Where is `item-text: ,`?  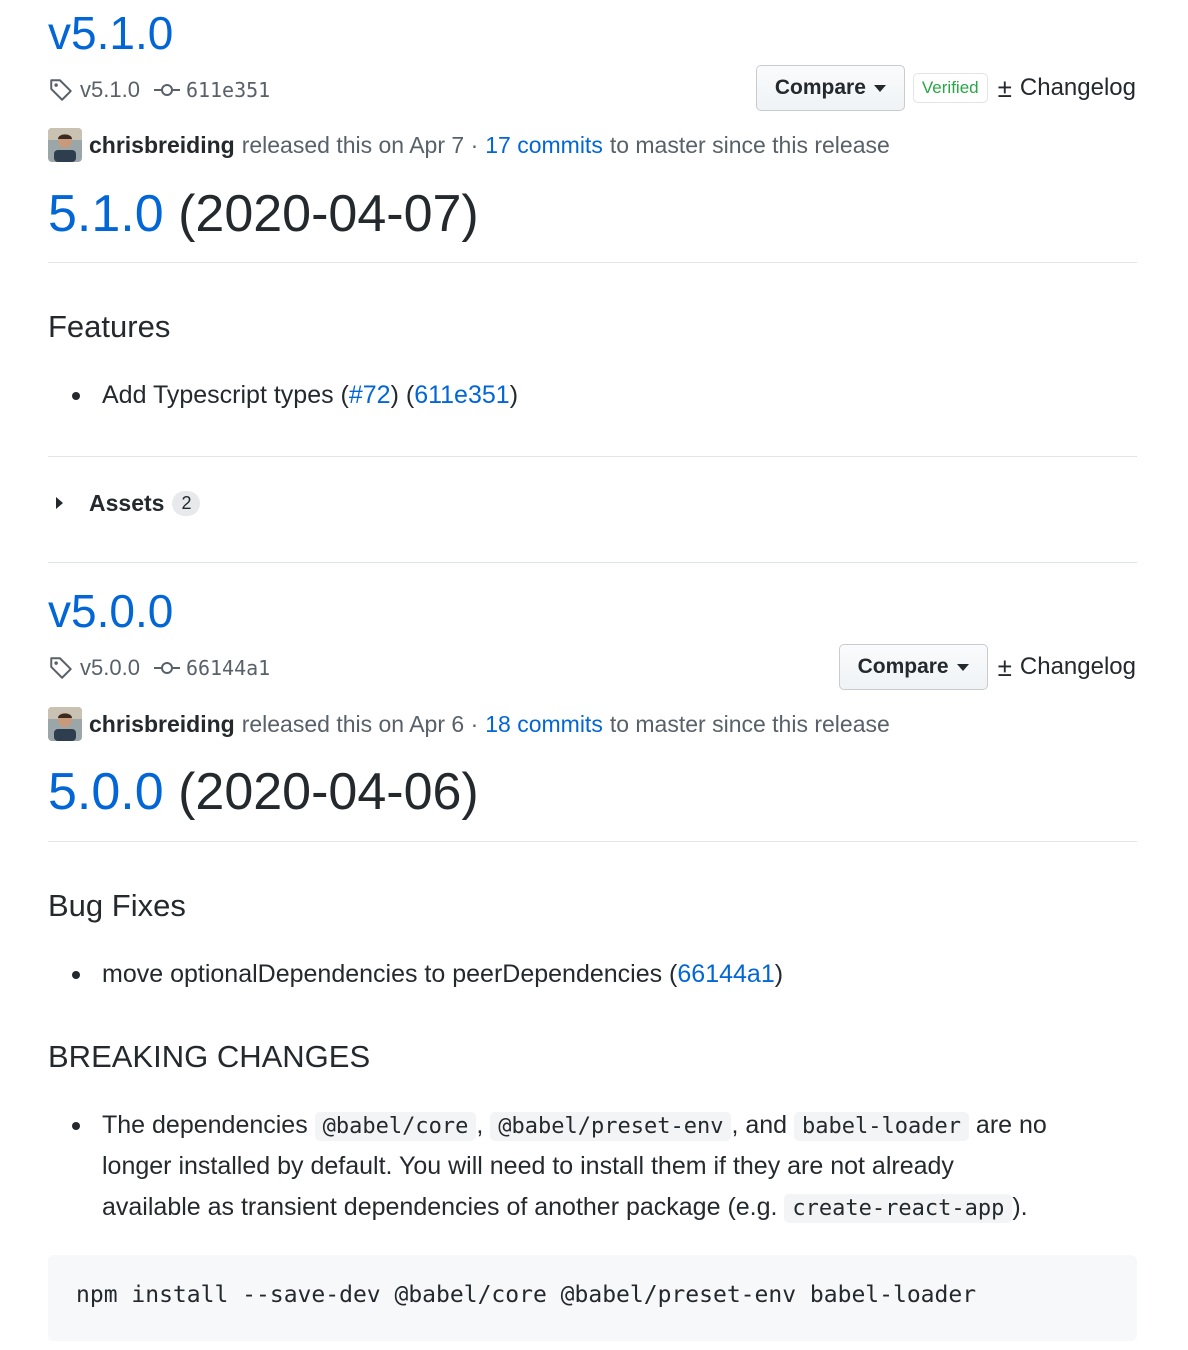
item-text: , is located at coordinates (480, 1125).